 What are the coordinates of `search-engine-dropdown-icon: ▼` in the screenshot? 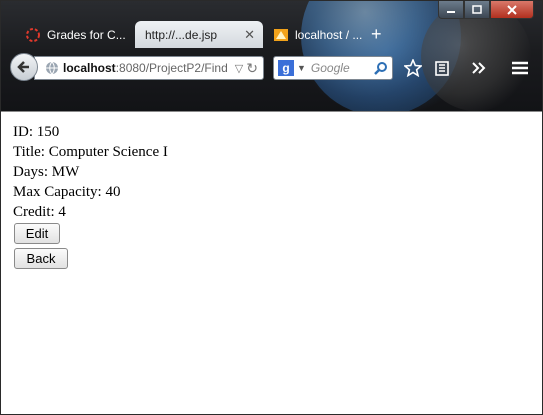 It's located at (301, 68).